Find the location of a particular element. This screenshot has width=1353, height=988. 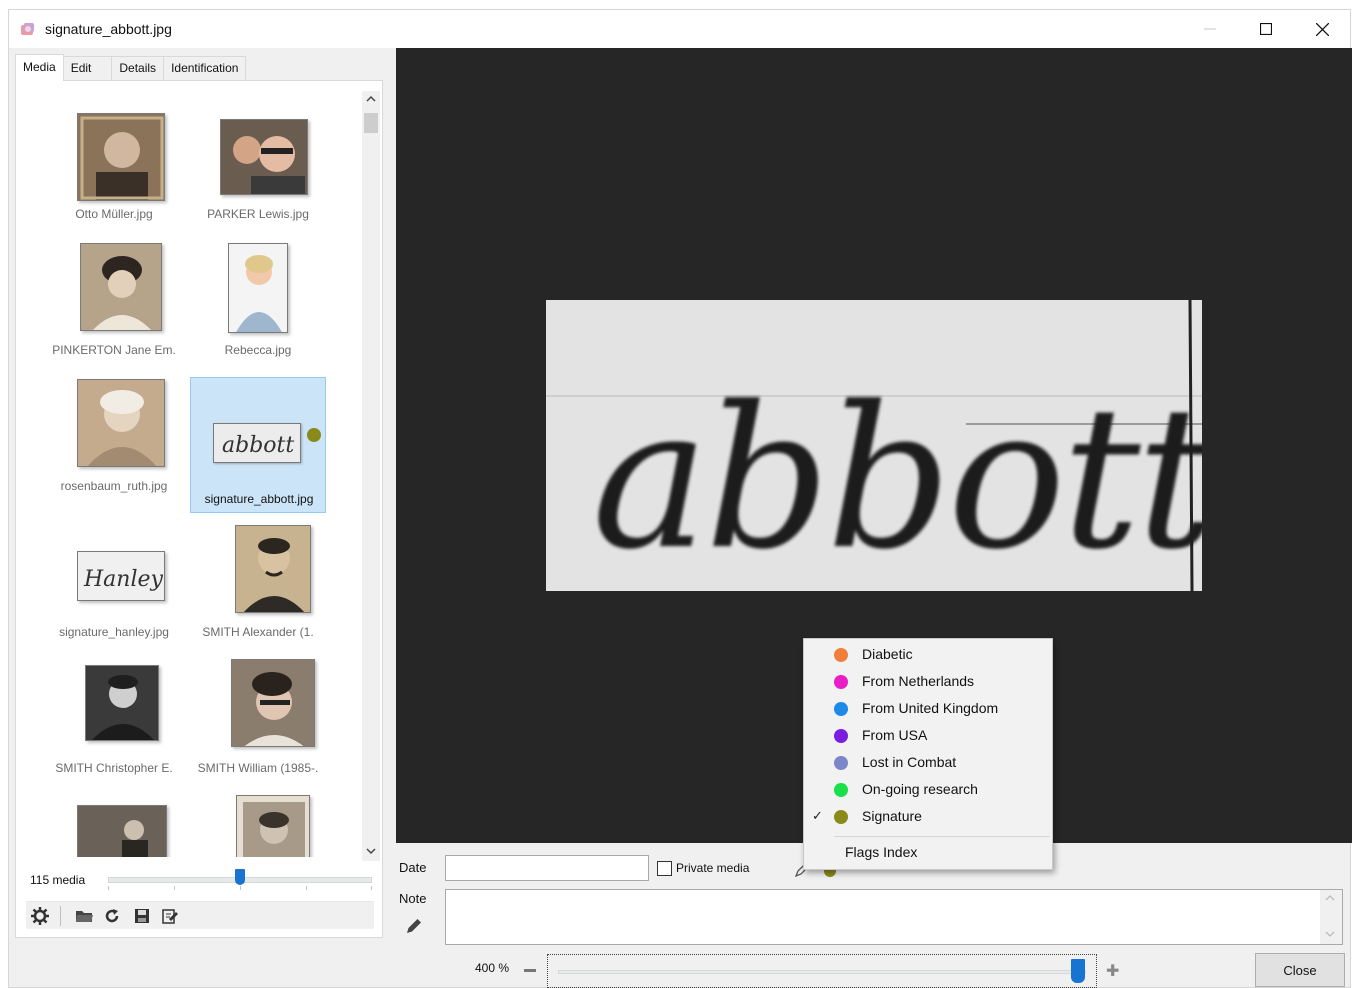

maximize-button is located at coordinates (1266, 29).